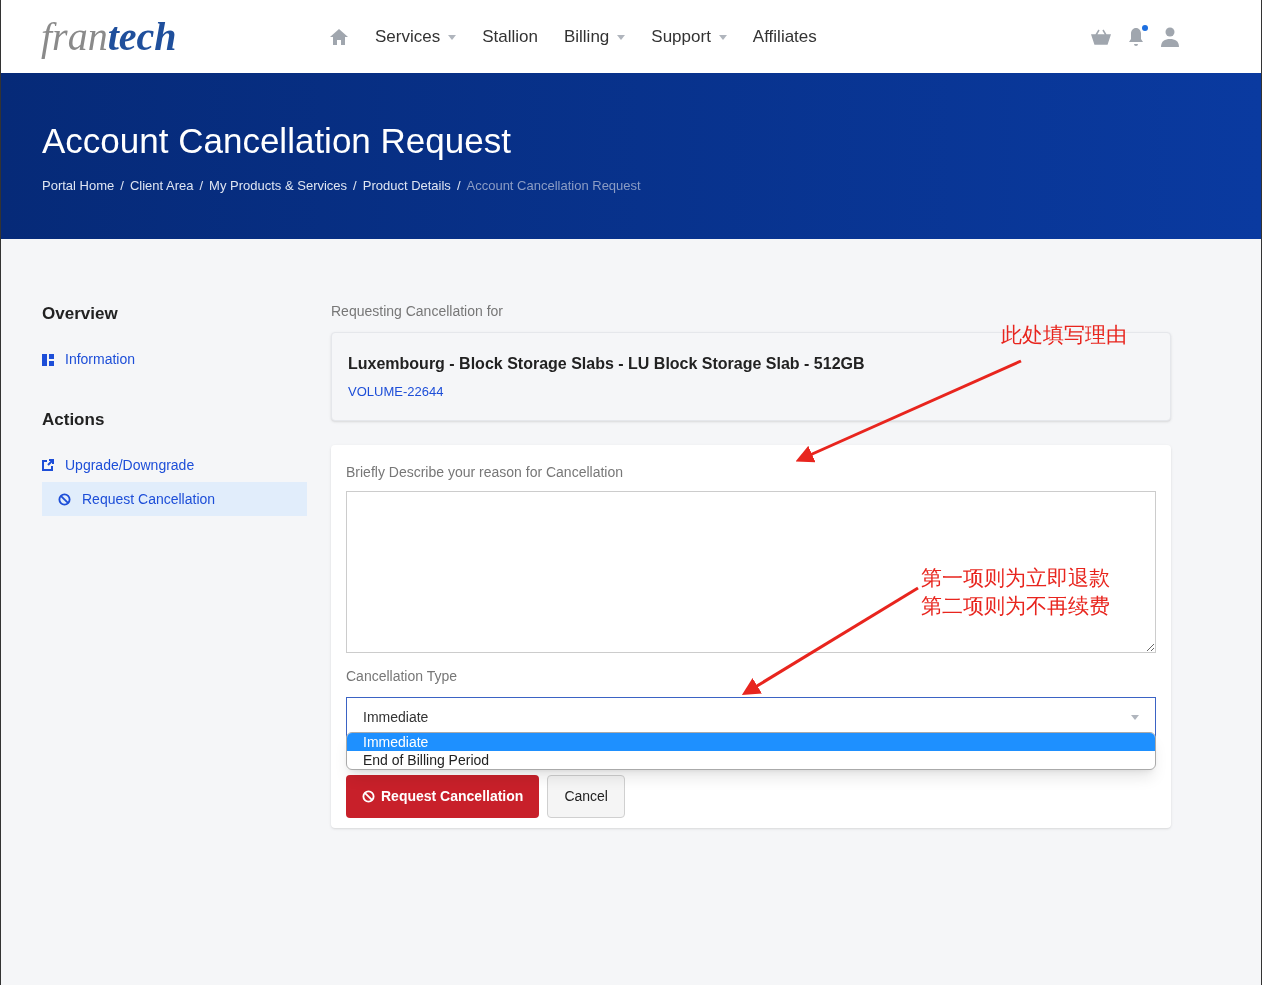 The image size is (1262, 985). What do you see at coordinates (607, 364) in the screenshot?
I see `product-name: Luxembourg - Block Storage Slabs - LU Block Storage Slab - 512GB` at bounding box center [607, 364].